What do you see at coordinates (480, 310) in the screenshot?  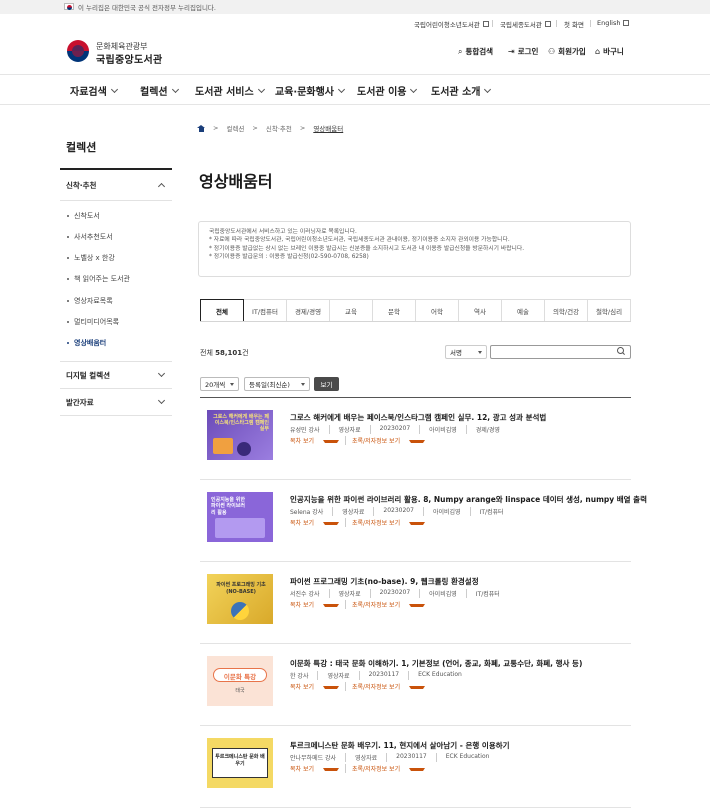 I see `tab-history: 역사` at bounding box center [480, 310].